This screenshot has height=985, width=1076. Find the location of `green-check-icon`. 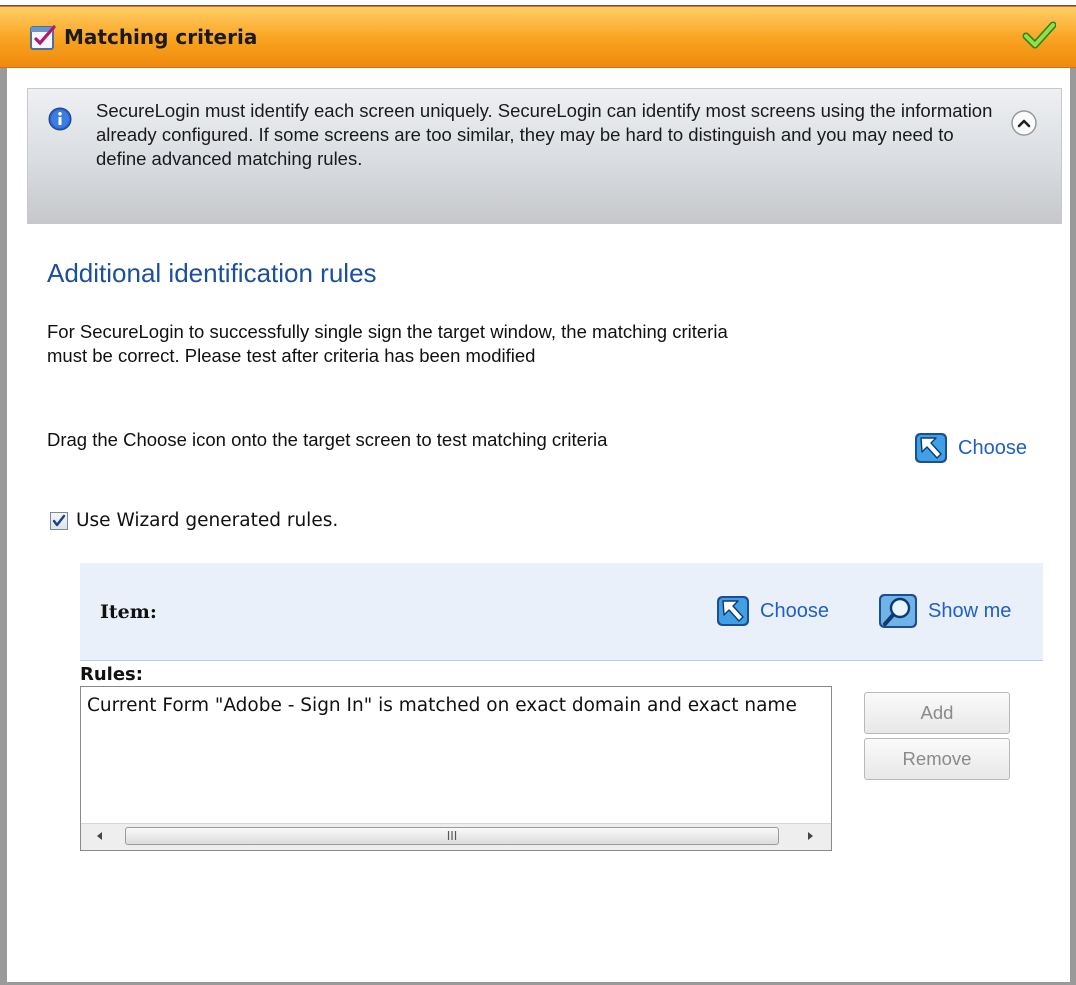

green-check-icon is located at coordinates (1039, 35).